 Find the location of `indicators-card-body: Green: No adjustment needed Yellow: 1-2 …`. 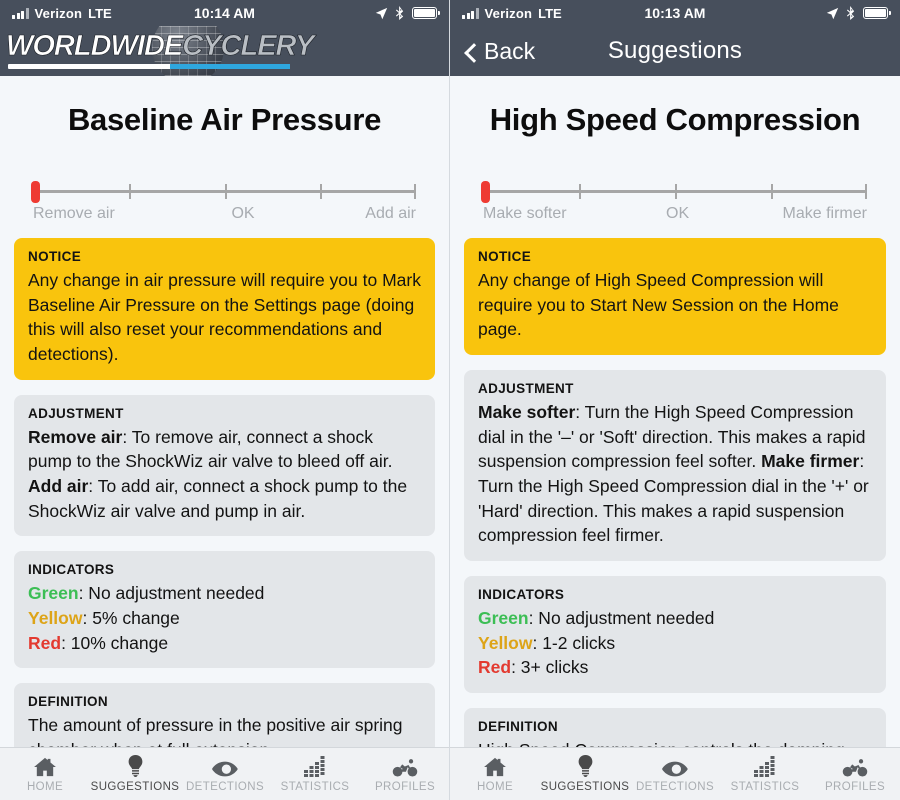

indicators-card-body: Green: No adjustment needed Yellow: 1-2 … is located at coordinates (675, 643).